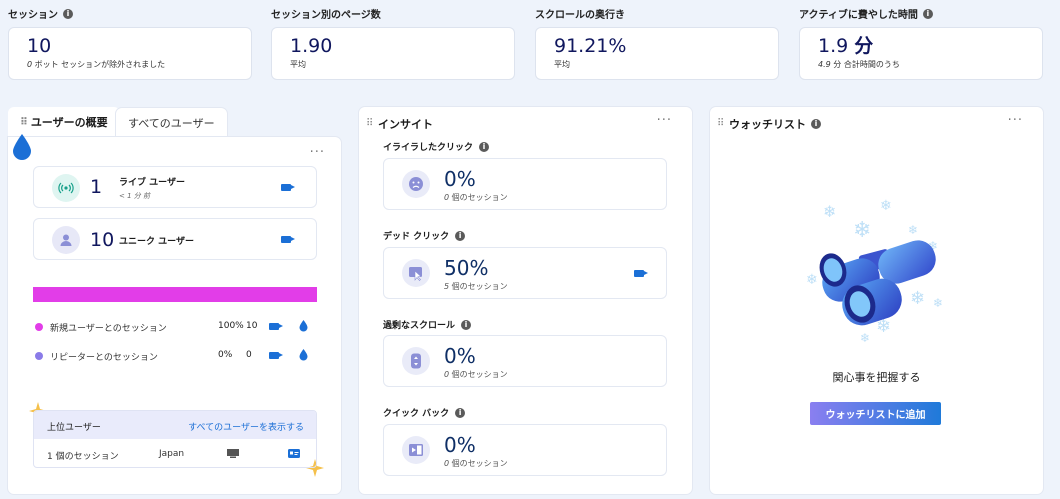 Image resolution: width=1060 pixels, height=499 pixels. I want to click on metric-title: スクロールの奥行き, so click(580, 15).